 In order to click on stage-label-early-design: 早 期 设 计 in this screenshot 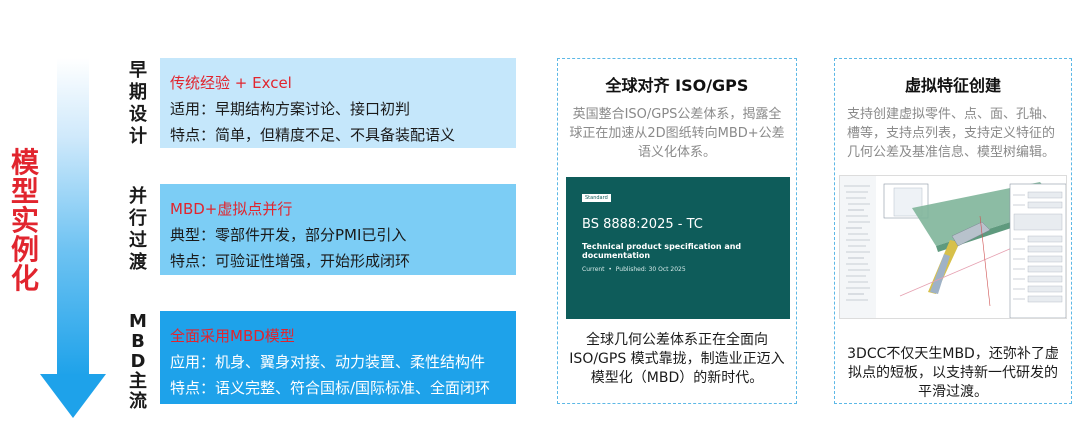, I will do `click(138, 103)`.